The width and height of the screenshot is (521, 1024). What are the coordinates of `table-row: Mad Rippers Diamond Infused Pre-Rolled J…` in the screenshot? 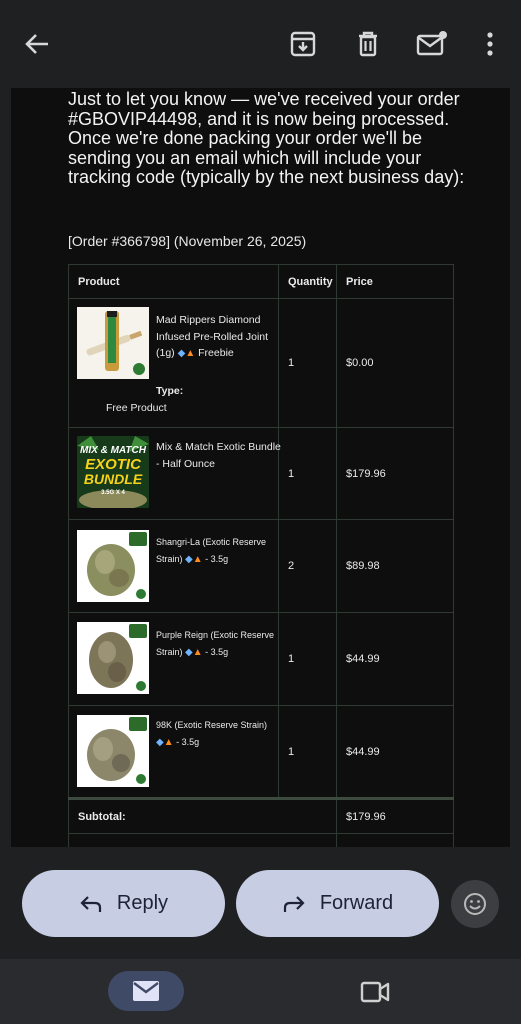 It's located at (261, 363).